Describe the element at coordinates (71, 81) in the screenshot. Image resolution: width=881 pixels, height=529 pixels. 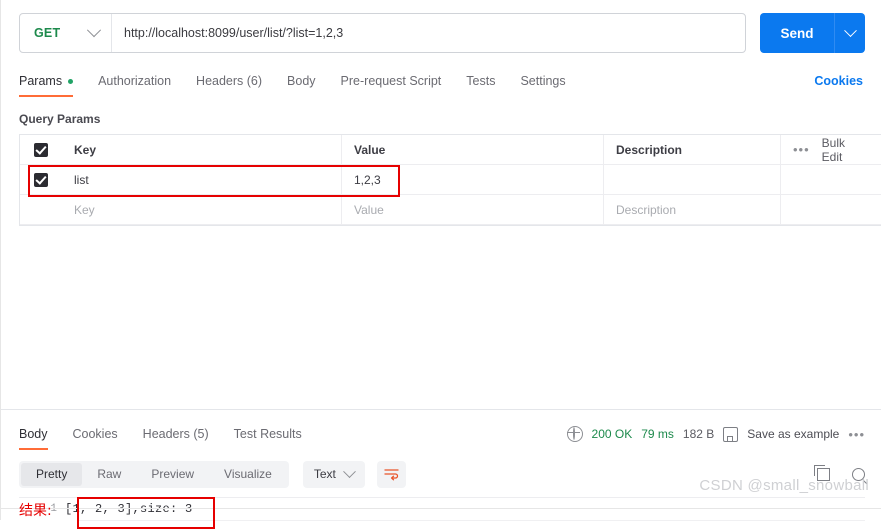
I see `params-active-dot-icon` at that location.